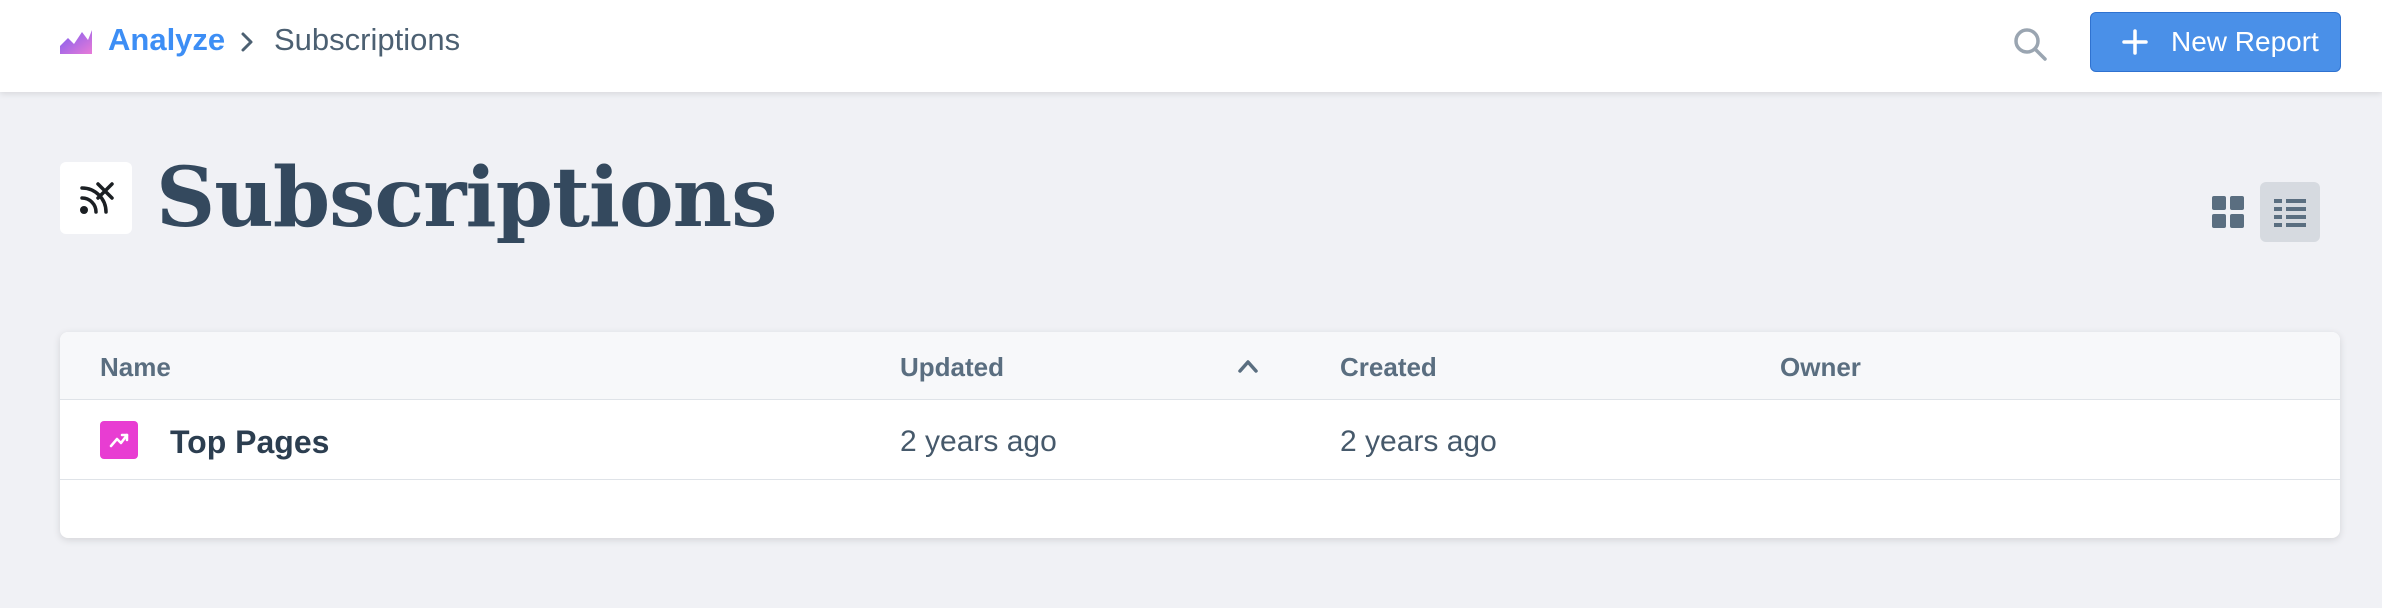 Image resolution: width=2382 pixels, height=608 pixels. I want to click on updated-cell: 2 years ago, so click(978, 441).